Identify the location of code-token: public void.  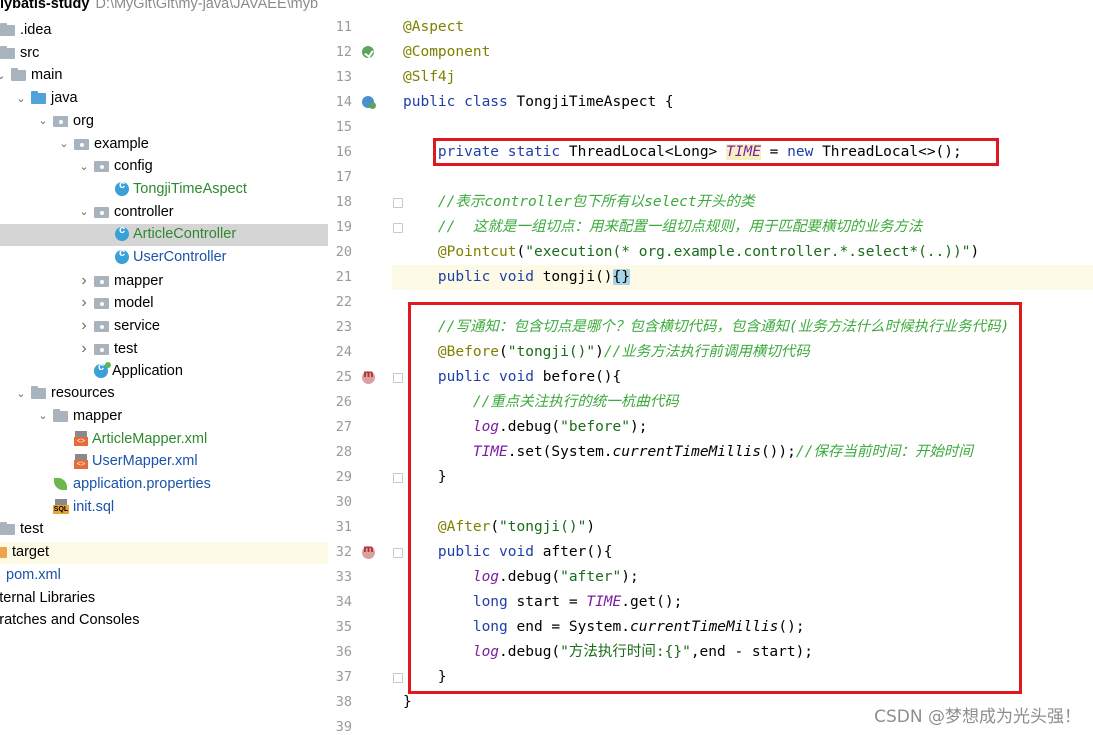
(490, 277).